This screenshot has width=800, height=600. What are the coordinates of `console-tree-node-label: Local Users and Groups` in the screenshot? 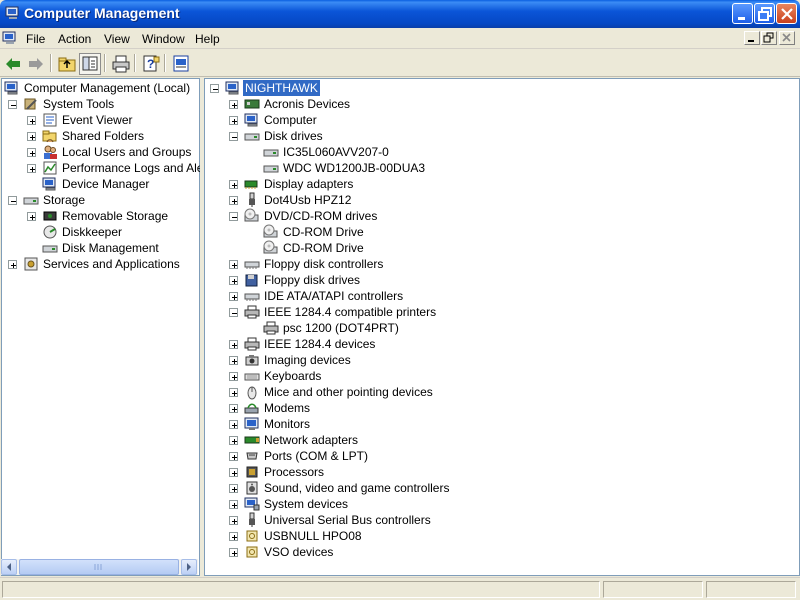 It's located at (126, 152).